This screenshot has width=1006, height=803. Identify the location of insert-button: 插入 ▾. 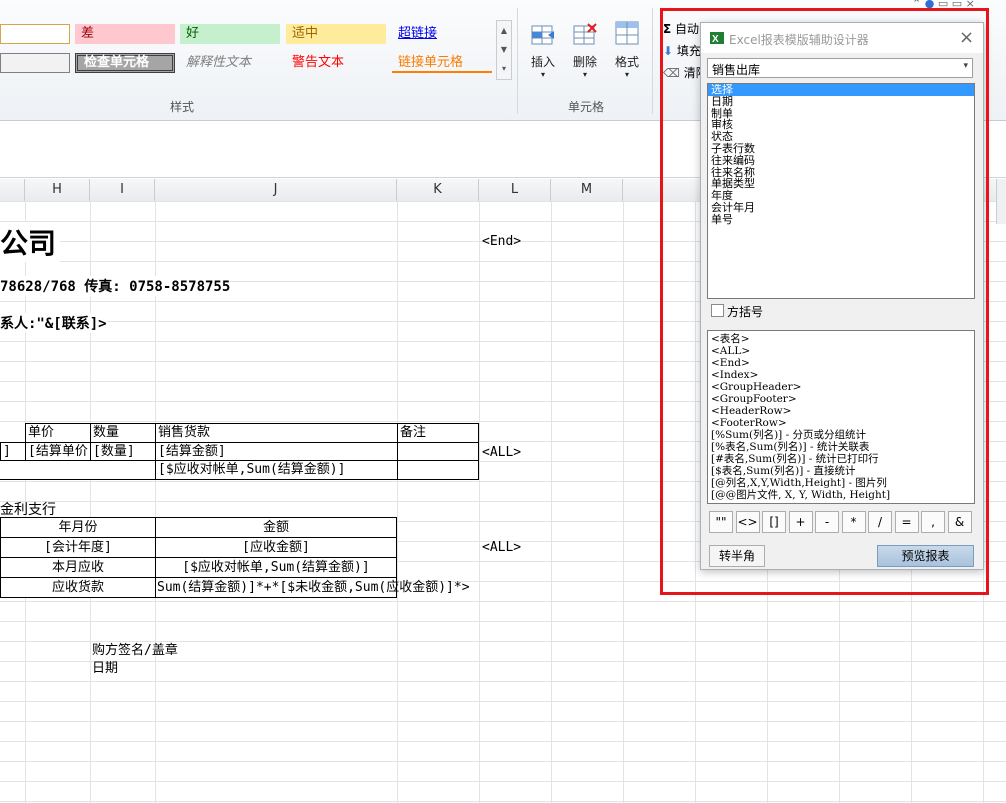
(543, 49).